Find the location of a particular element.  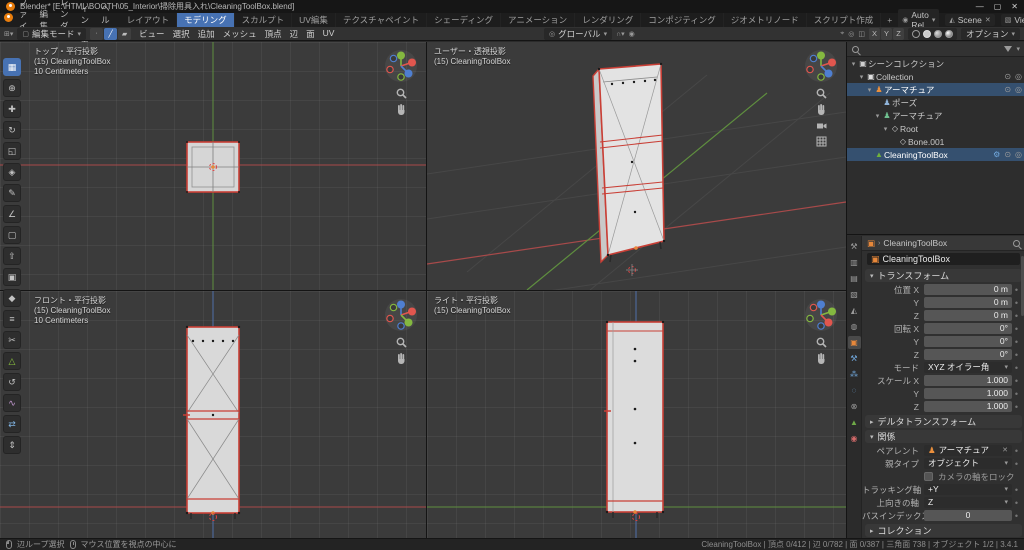

tab-sculpting: スカルプト is located at coordinates (264, 20).